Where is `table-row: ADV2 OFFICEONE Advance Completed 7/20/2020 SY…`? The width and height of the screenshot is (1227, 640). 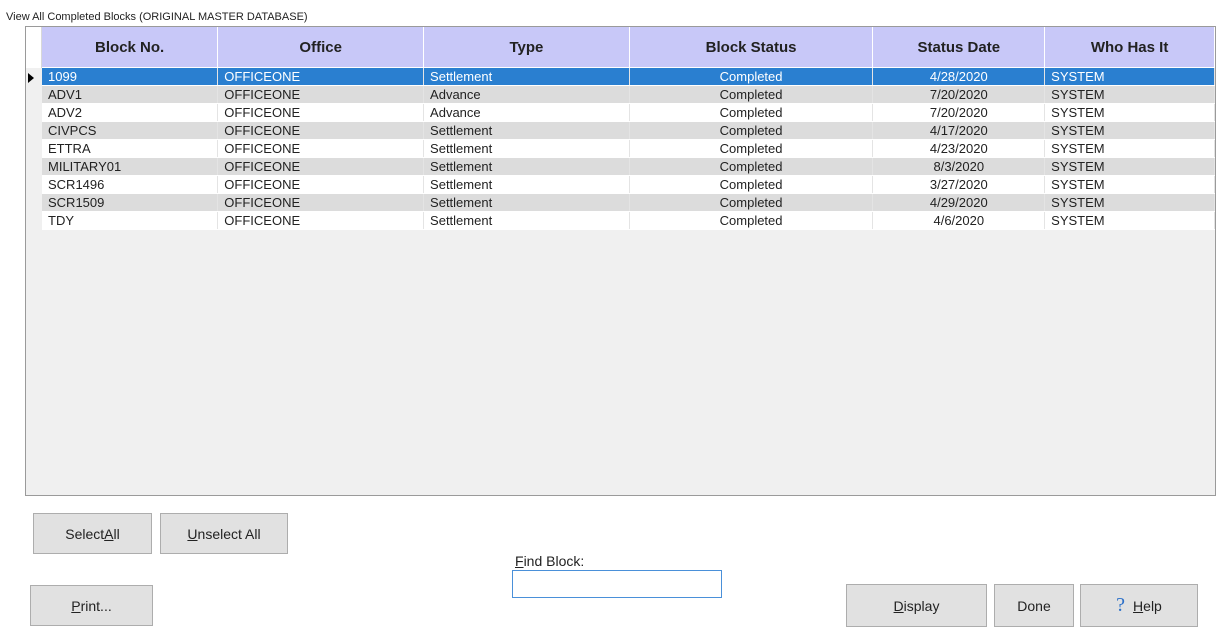 table-row: ADV2 OFFICEONE Advance Completed 7/20/2020 SY… is located at coordinates (628, 112).